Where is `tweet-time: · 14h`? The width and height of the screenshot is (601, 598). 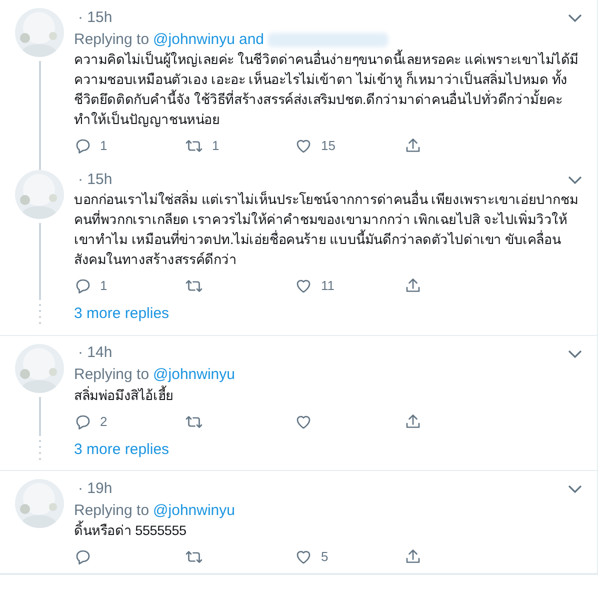
tweet-time: · 14h is located at coordinates (95, 353).